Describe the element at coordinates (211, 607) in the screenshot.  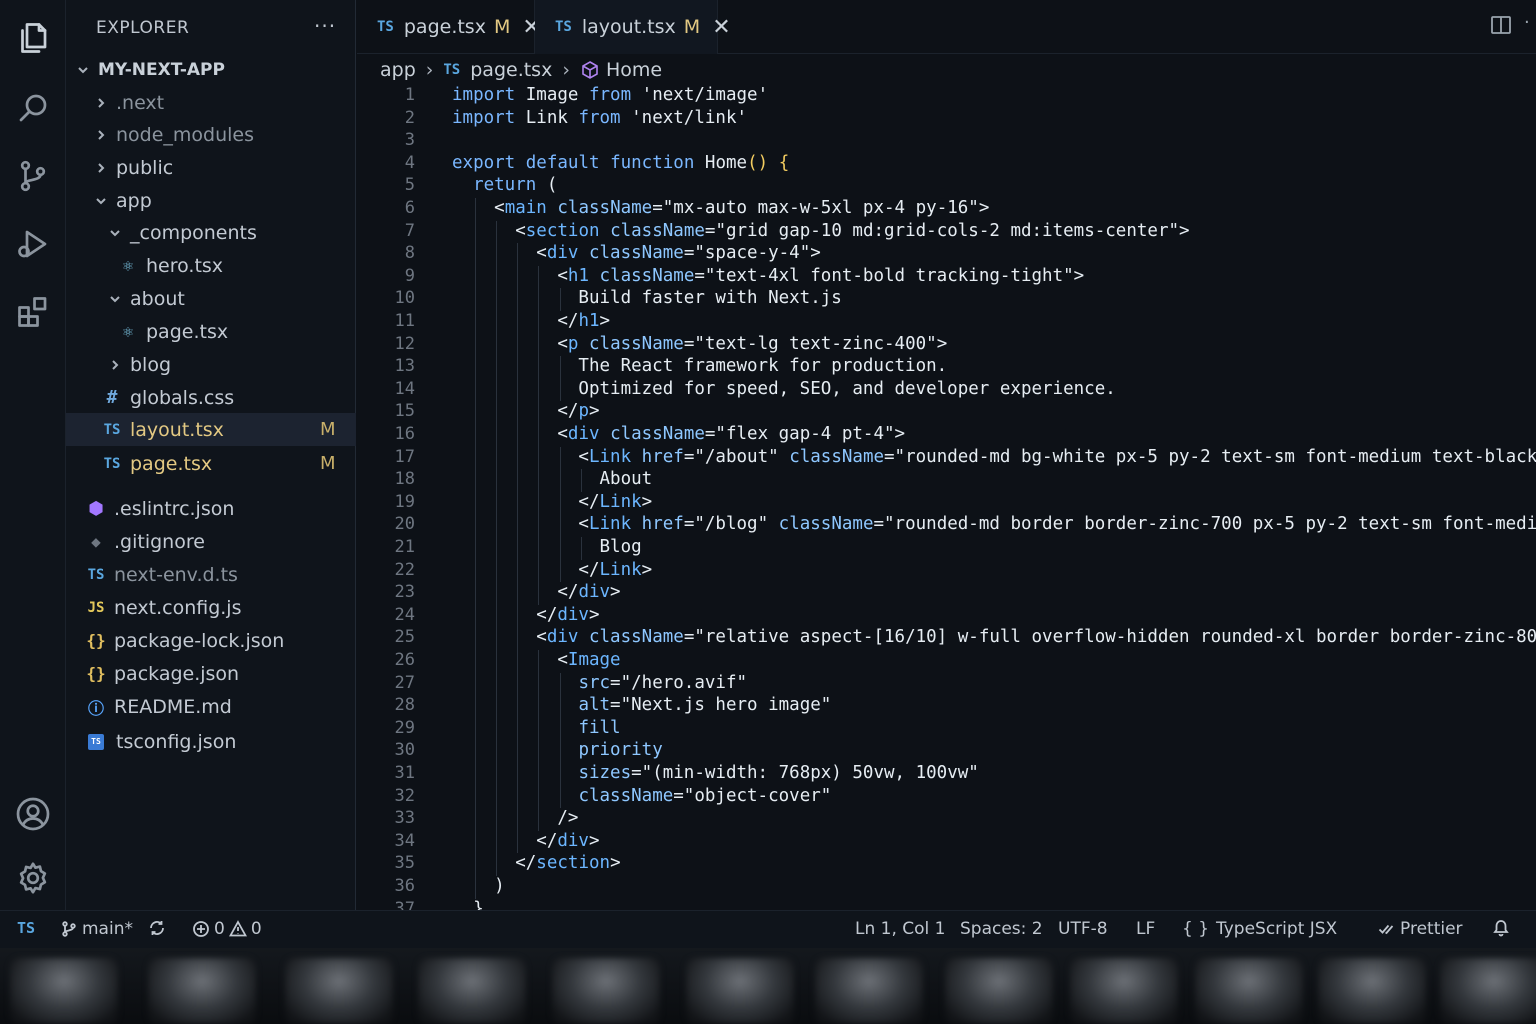
I see `tree-item-next-config: JS next.config.js` at that location.